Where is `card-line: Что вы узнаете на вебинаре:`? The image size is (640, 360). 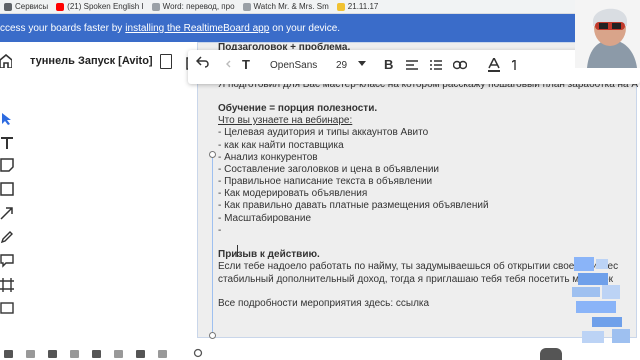
card-line: Что вы узнаете на вебинаре: is located at coordinates (285, 121).